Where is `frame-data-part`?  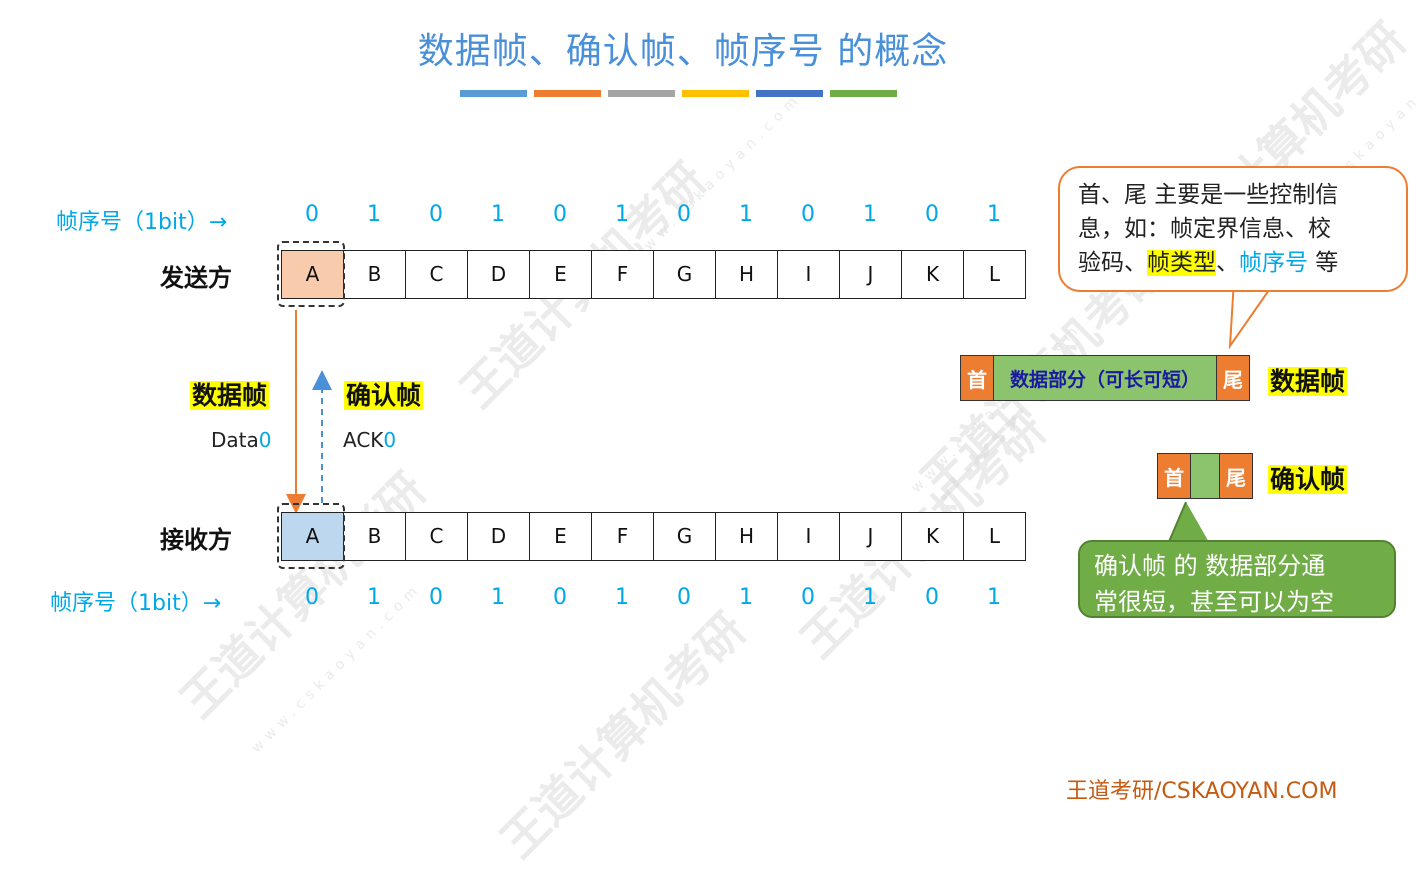 frame-data-part is located at coordinates (1205, 476).